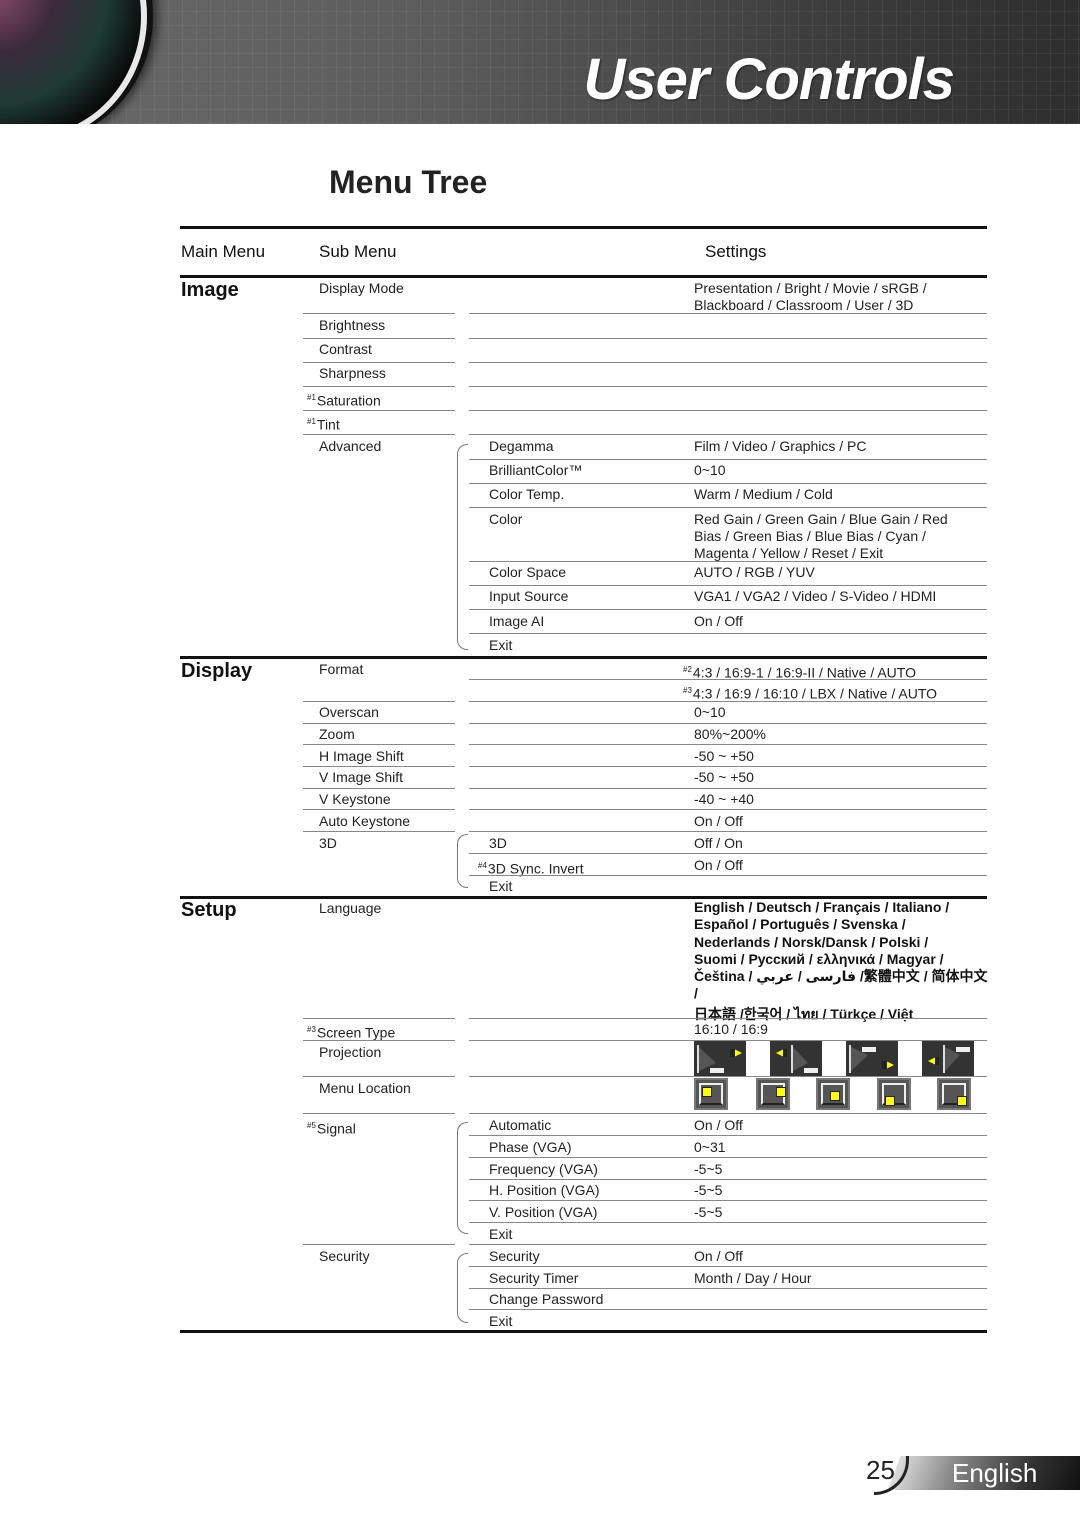 The image size is (1080, 1532). I want to click on column-header-sub-menu: Sub Menu, so click(358, 251).